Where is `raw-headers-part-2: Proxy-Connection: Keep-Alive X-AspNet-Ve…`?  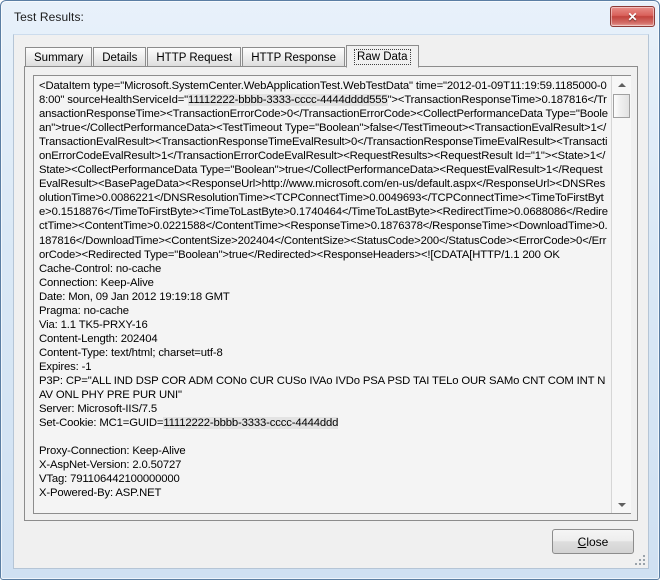
raw-headers-part-2: Proxy-Connection: Keep-Alive X-AspNet-Ve… is located at coordinates (112, 472).